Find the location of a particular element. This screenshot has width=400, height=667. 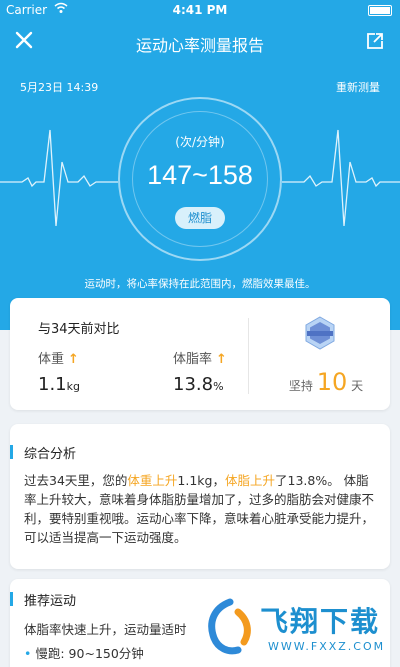

body-fat-label: 体脂率 ↑ is located at coordinates (200, 357).